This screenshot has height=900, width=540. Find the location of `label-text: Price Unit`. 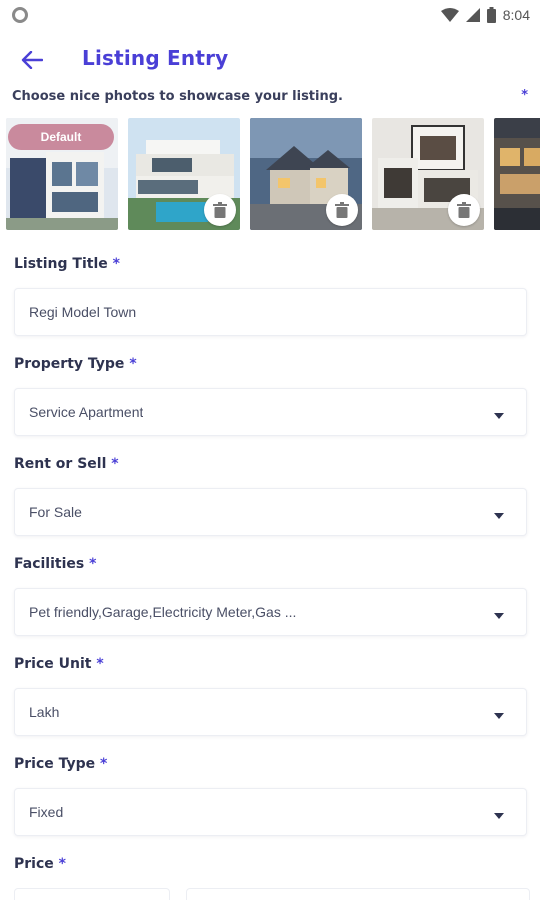

label-text: Price Unit is located at coordinates (53, 664).